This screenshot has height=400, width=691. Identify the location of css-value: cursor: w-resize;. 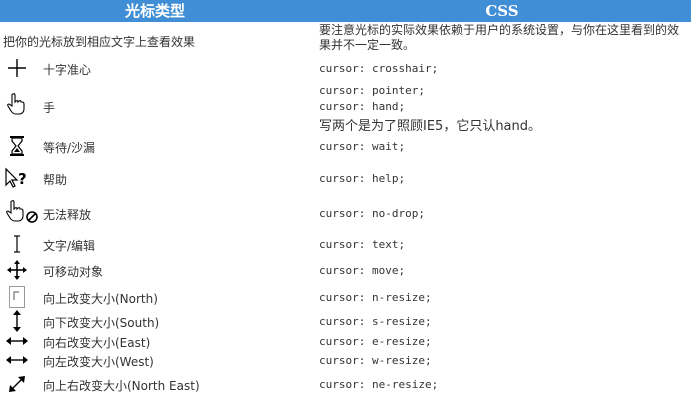
(375, 360).